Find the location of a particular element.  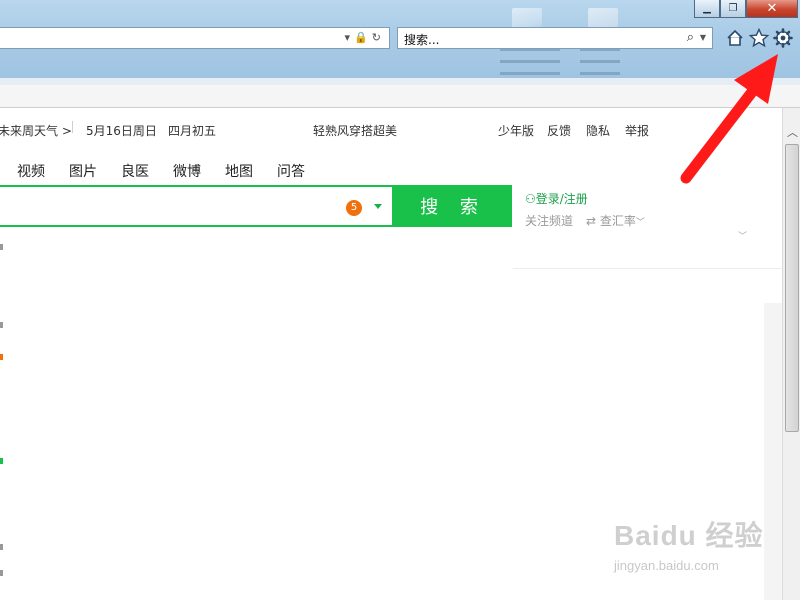

watermark-brand: Baidu 经验 is located at coordinates (689, 535).